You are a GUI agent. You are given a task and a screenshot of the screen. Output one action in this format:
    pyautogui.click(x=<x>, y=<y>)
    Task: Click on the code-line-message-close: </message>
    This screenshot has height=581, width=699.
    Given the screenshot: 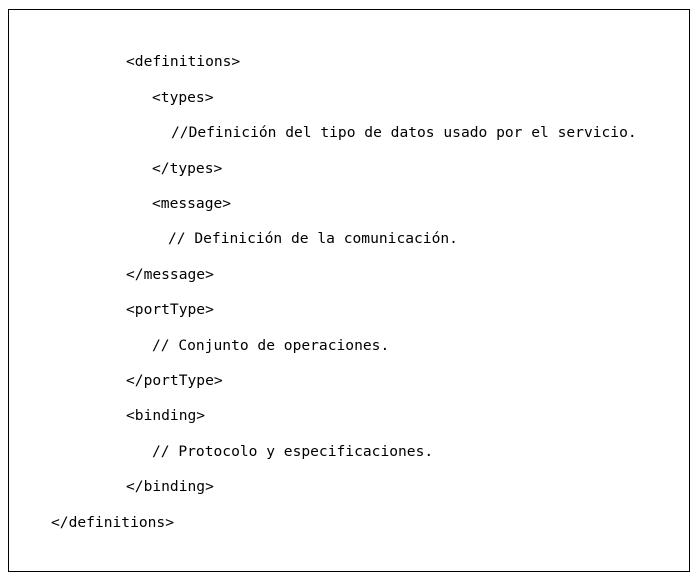 What is the action you would take?
    pyautogui.click(x=170, y=274)
    